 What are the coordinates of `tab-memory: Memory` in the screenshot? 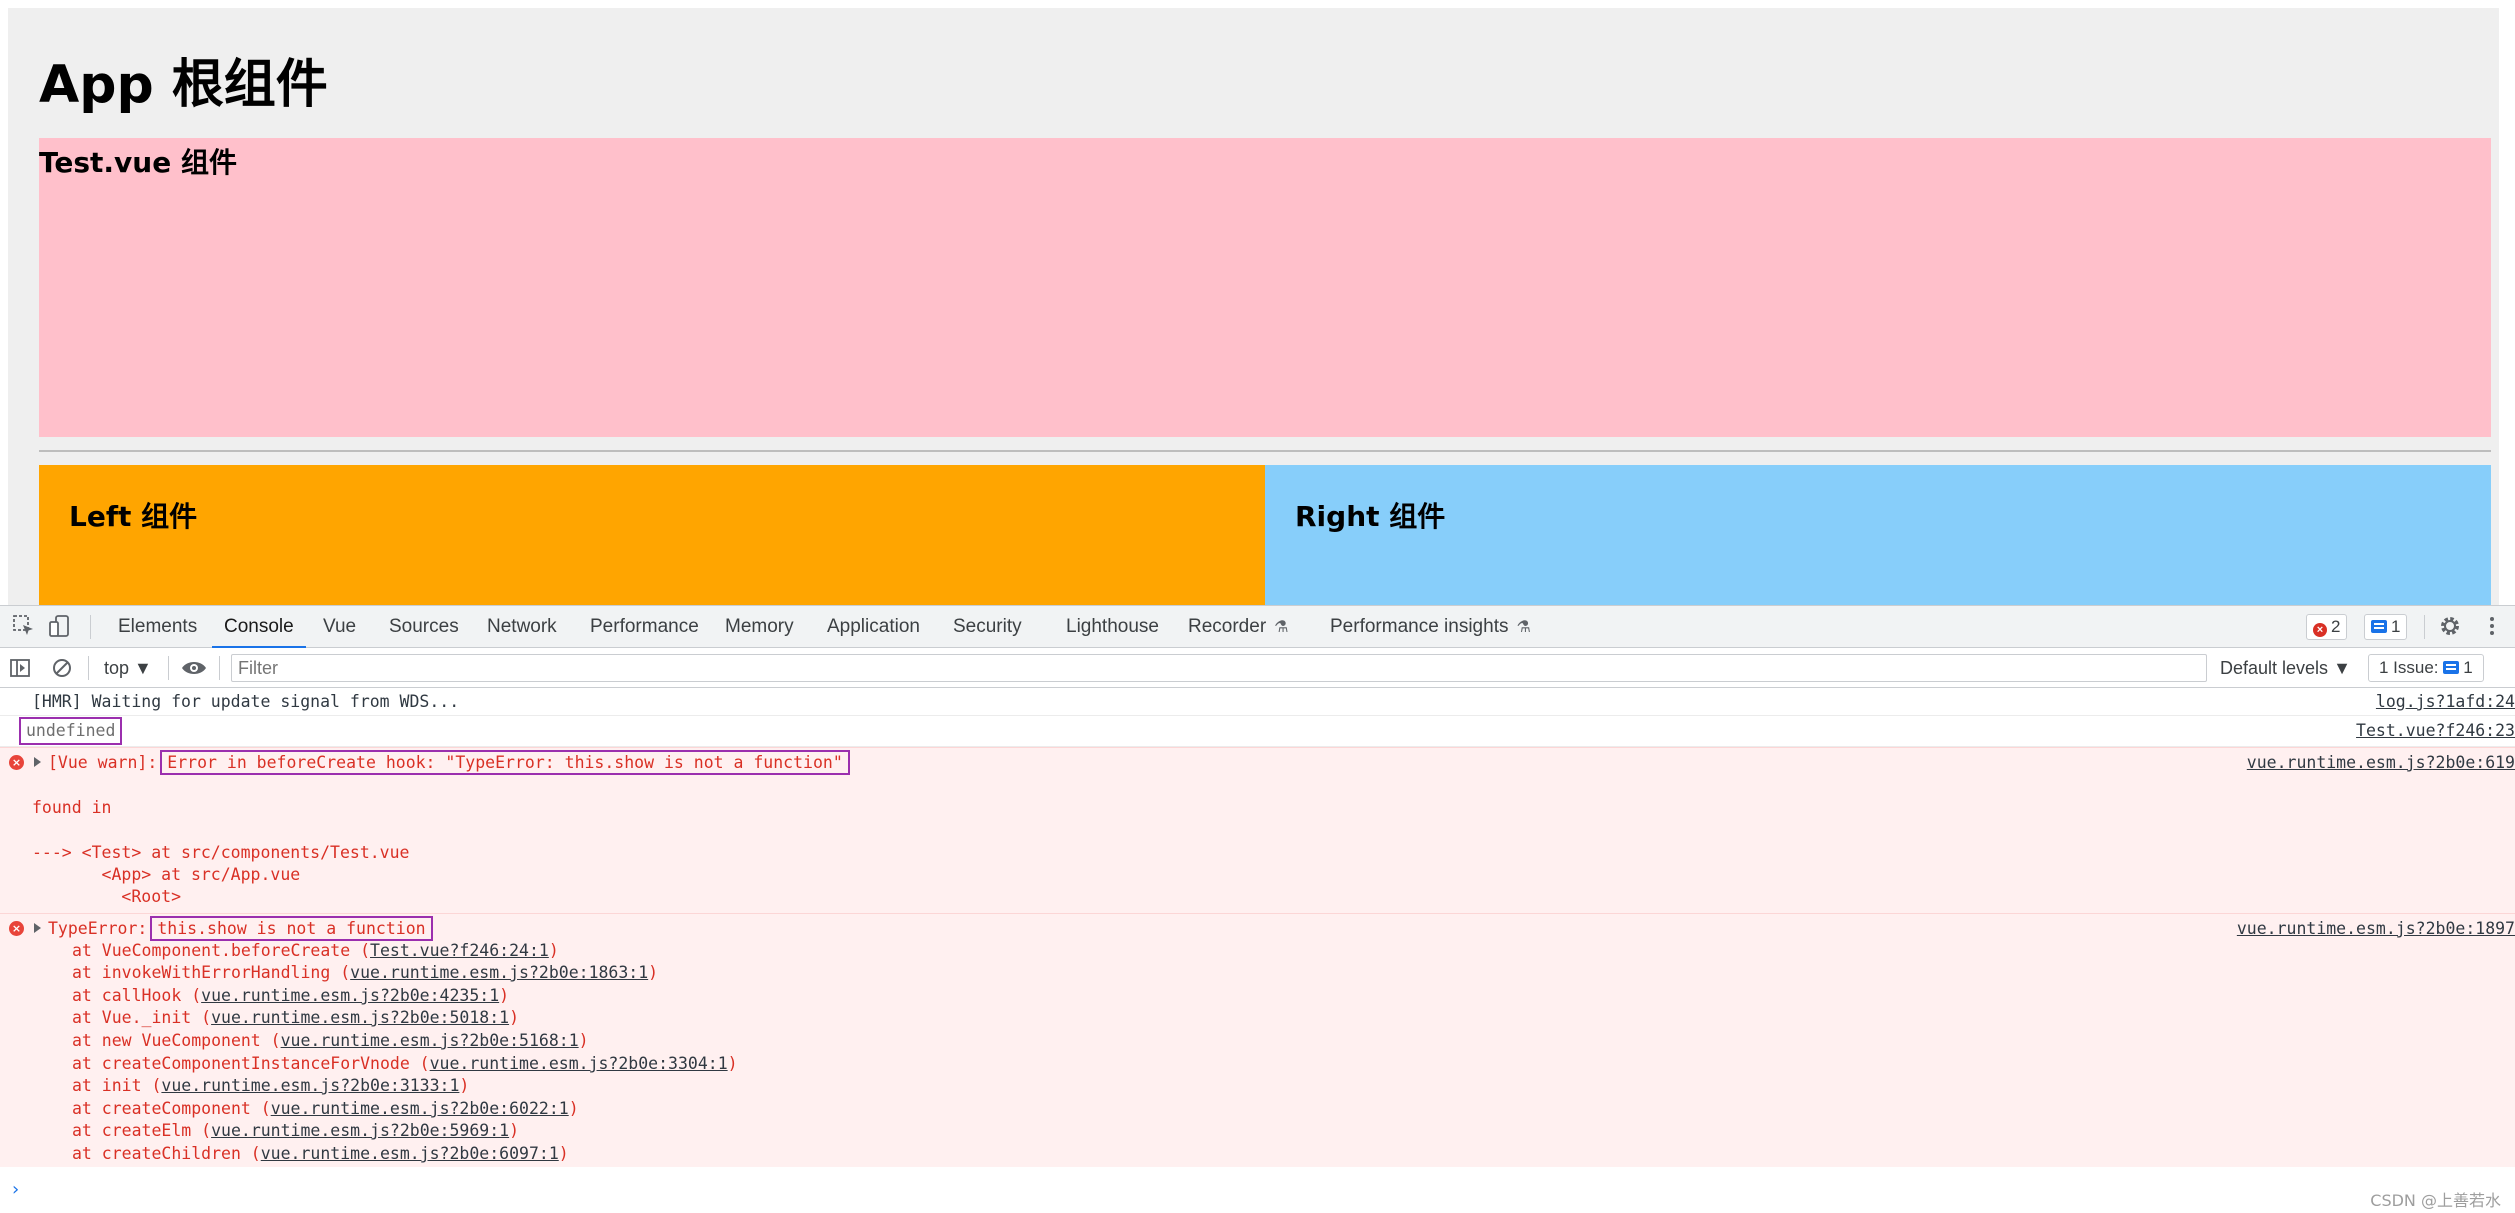 It's located at (759, 627).